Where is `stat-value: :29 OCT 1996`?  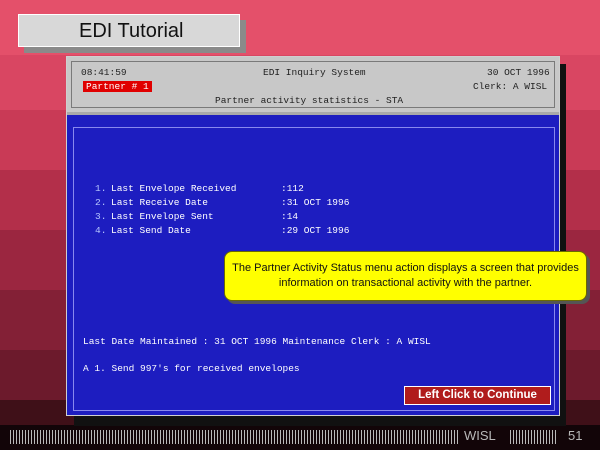
stat-value: :29 OCT 1996 is located at coordinates (315, 230).